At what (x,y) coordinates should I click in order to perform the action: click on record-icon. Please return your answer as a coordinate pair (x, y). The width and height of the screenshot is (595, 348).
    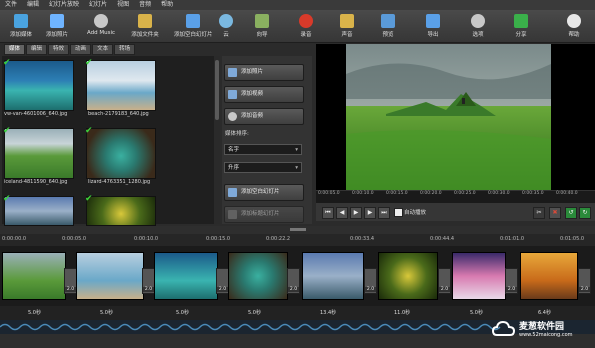
    Looking at the image, I should click on (306, 21).